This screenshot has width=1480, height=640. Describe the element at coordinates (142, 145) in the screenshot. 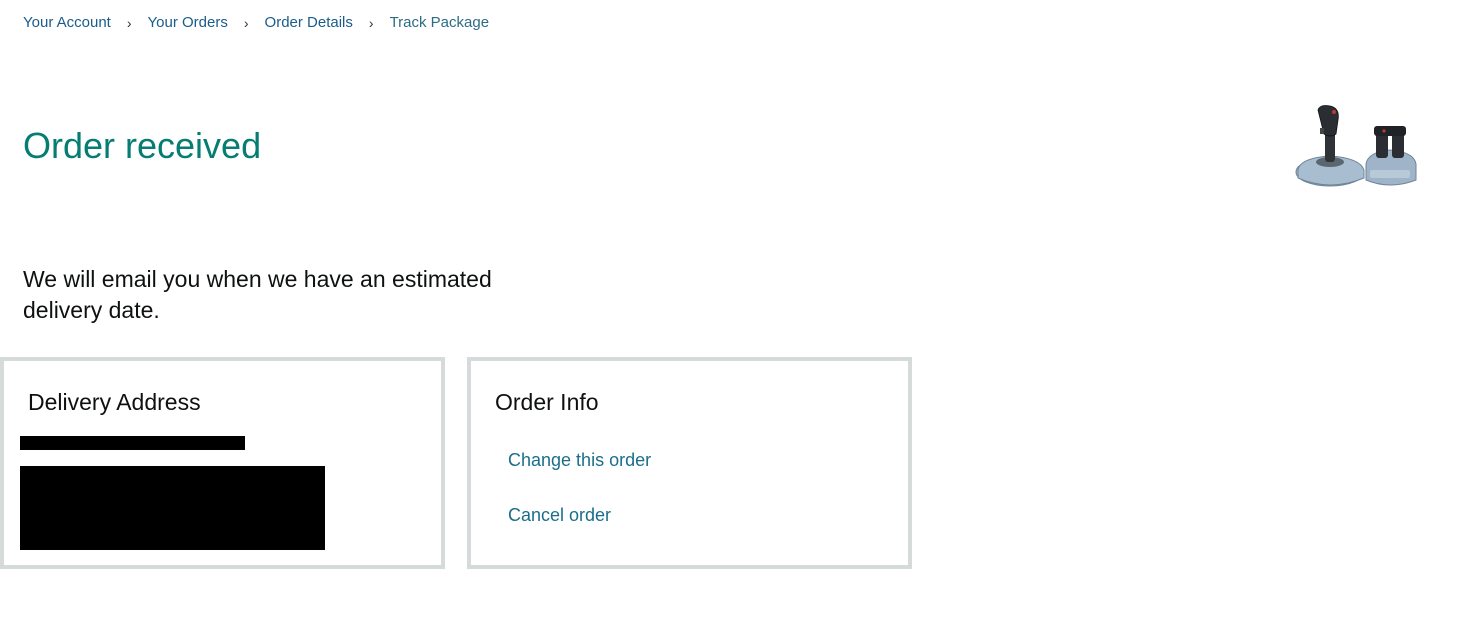

I see `page-title: Order received` at that location.